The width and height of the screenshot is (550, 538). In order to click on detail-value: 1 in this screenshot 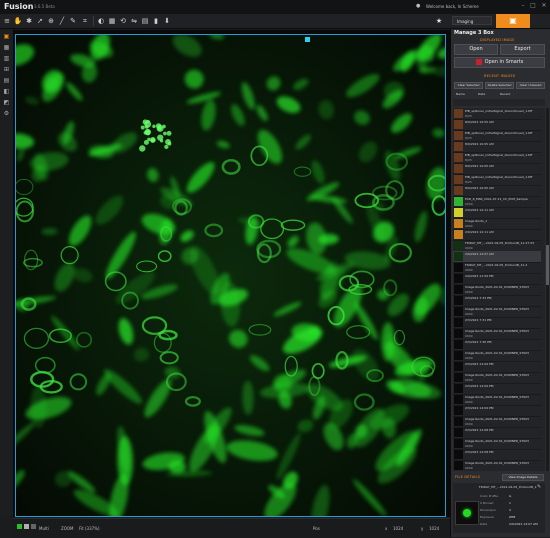, I will do `click(510, 503)`.